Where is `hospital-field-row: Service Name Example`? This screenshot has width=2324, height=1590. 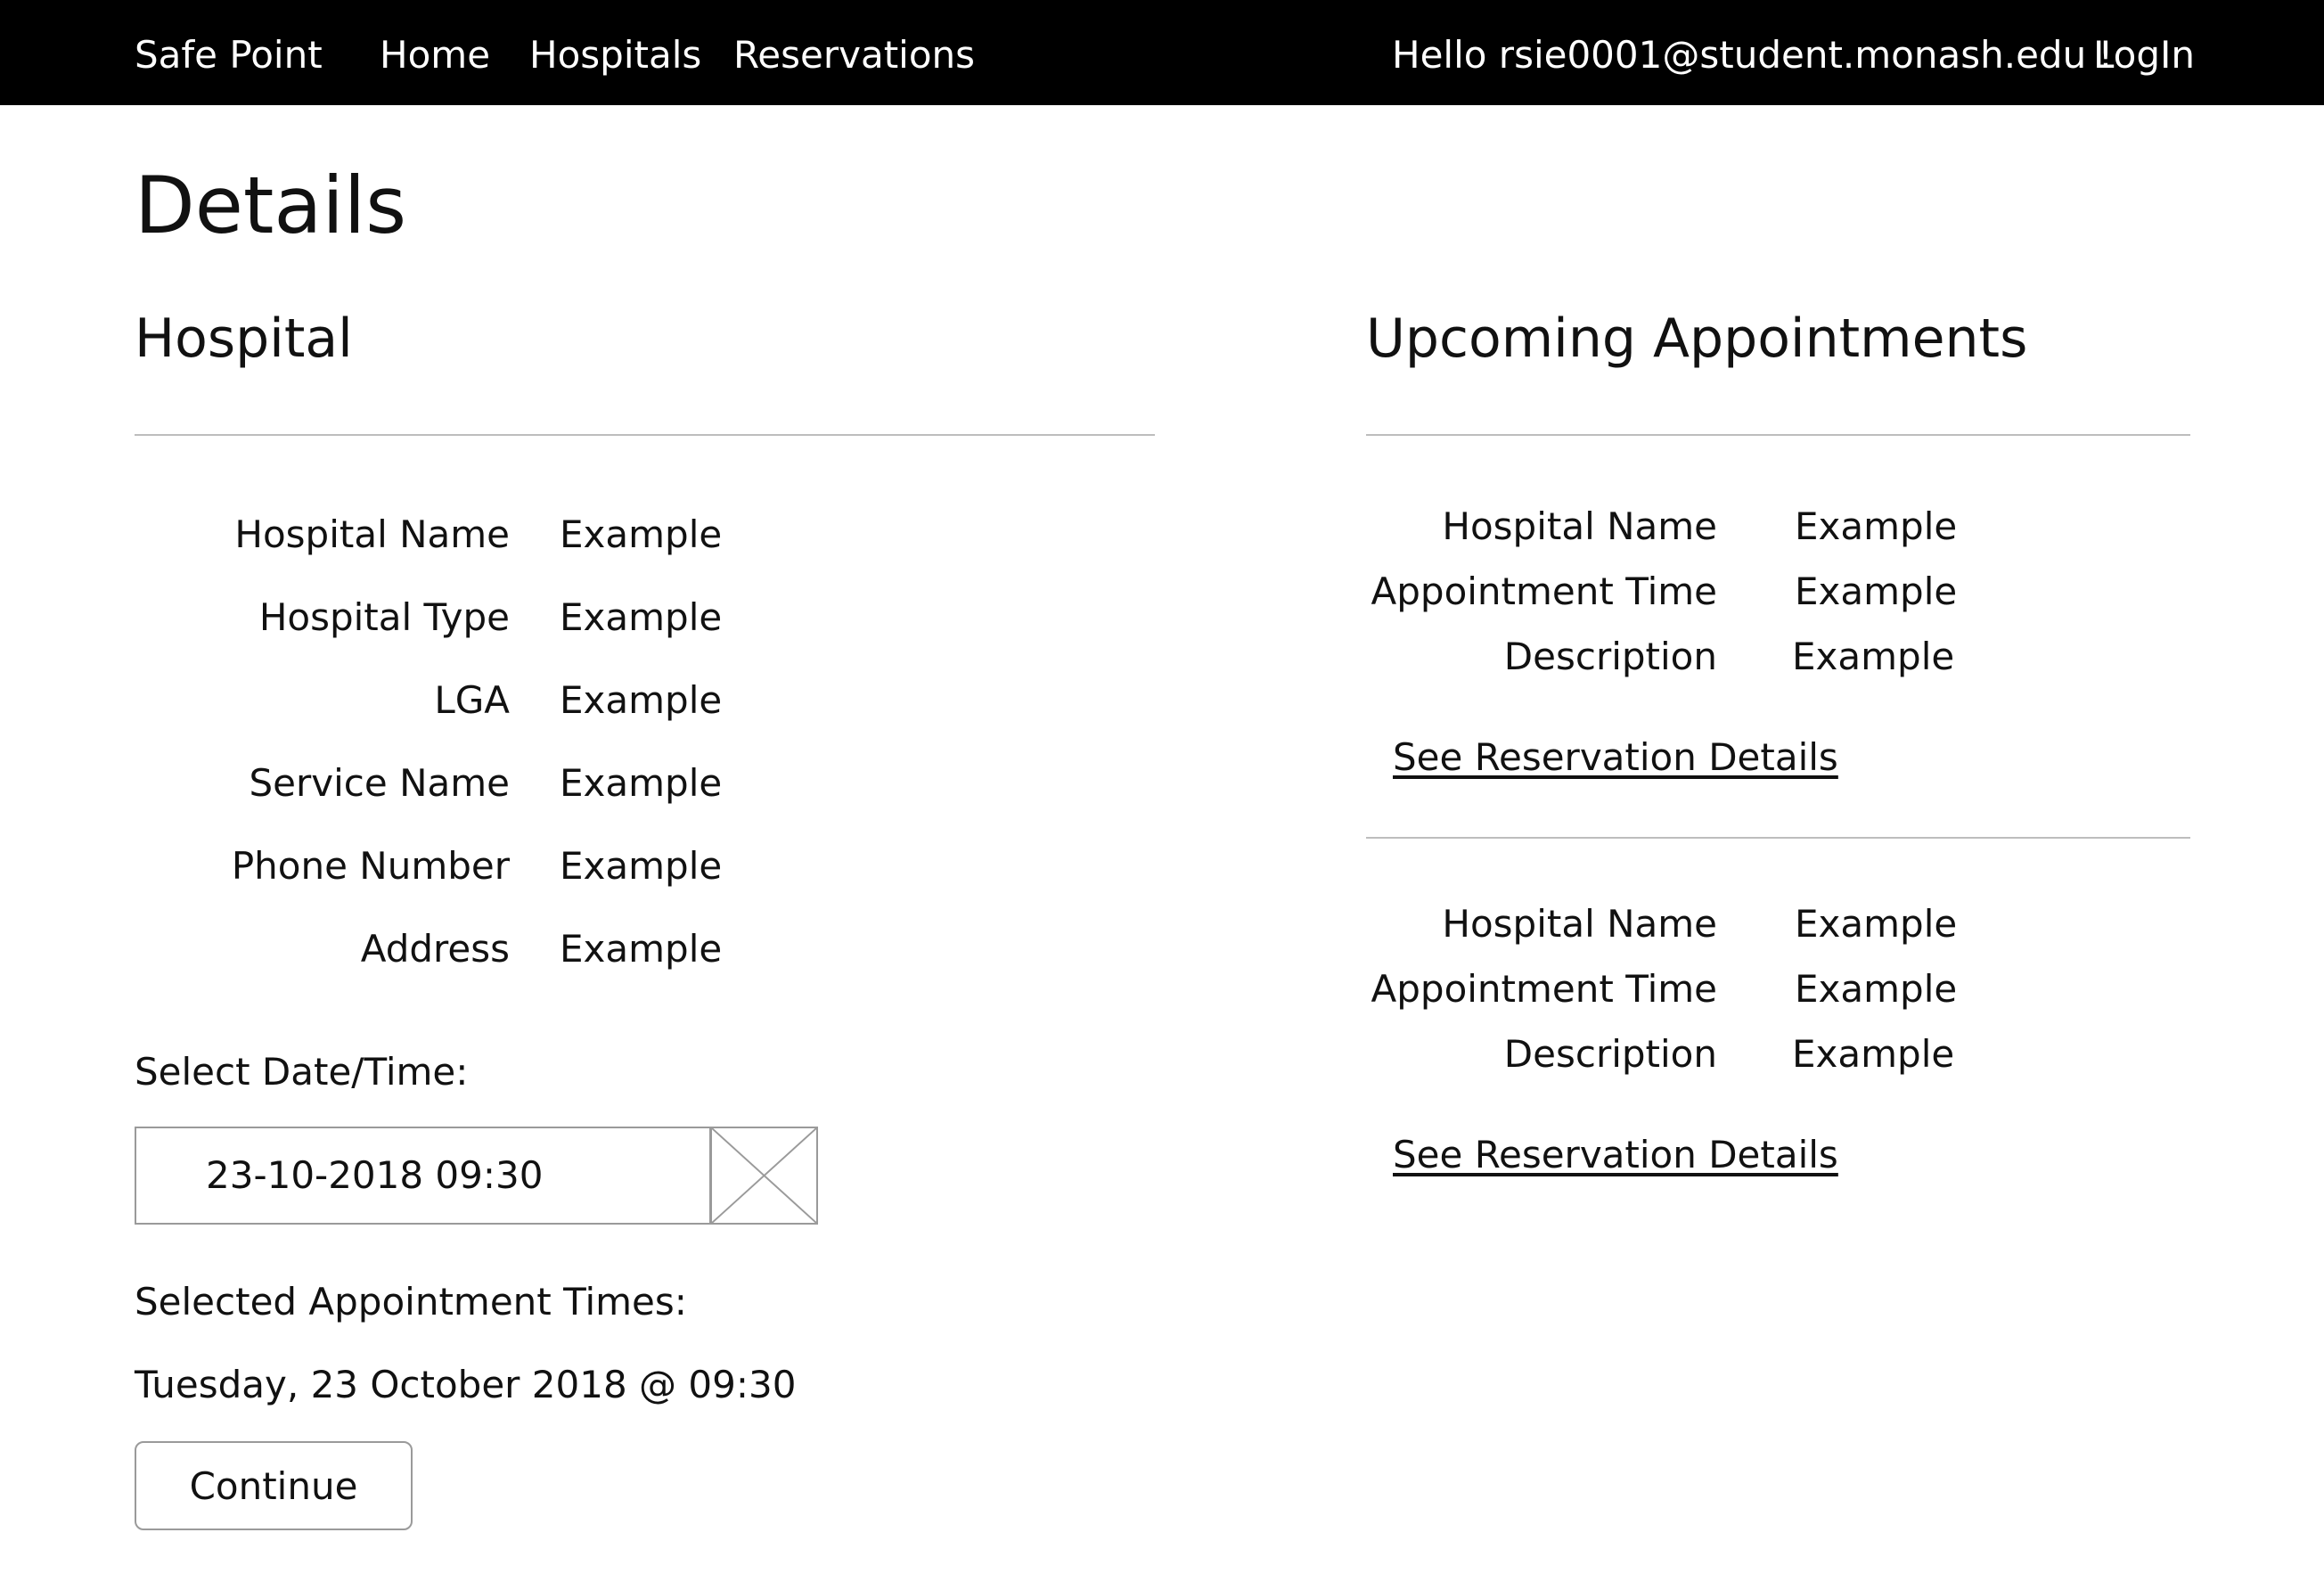 hospital-field-row: Service Name Example is located at coordinates (579, 783).